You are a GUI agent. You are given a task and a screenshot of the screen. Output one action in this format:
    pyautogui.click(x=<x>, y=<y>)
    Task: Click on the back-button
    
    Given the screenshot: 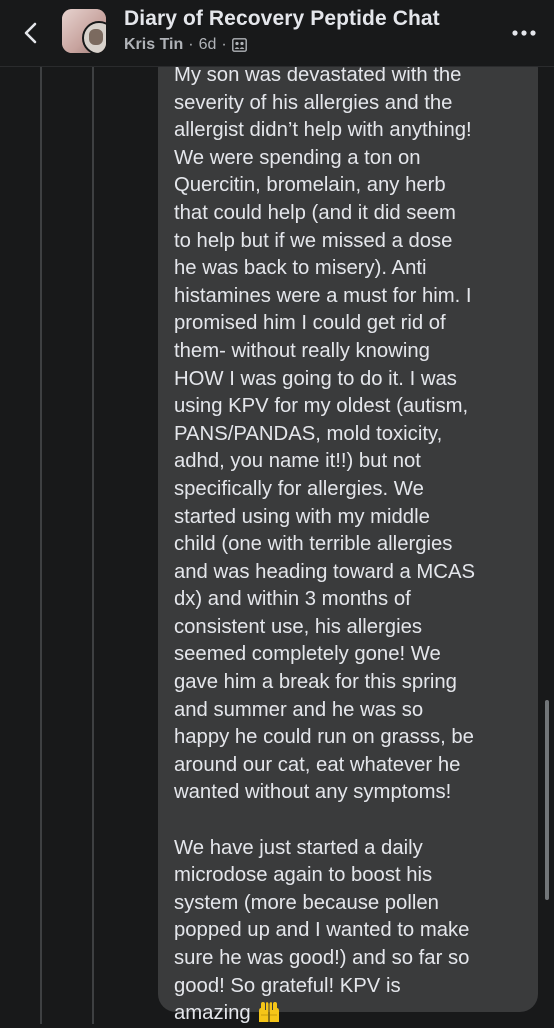 What is the action you would take?
    pyautogui.click(x=31, y=33)
    